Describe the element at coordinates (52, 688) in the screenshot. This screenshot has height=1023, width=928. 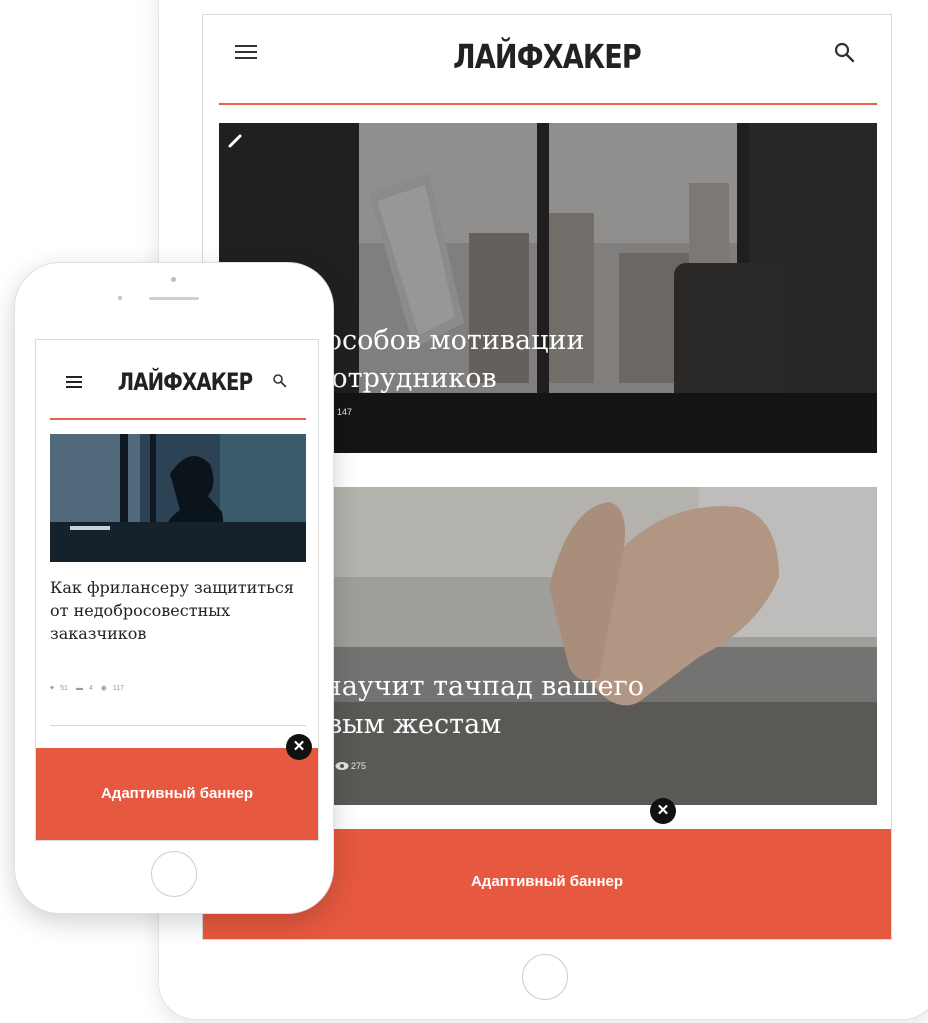
I see `heart-icon: ♥` at that location.